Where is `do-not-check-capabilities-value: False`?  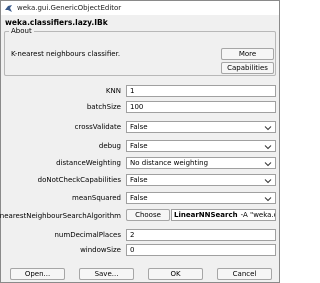
do-not-check-capabilities-value: False is located at coordinates (139, 180).